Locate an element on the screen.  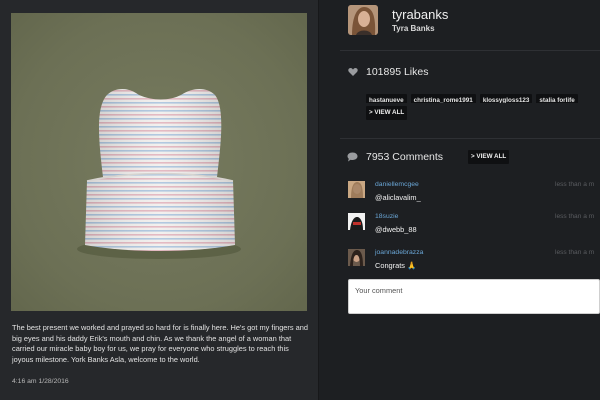
comment-text: @aliclavalim_ is located at coordinates (398, 197).